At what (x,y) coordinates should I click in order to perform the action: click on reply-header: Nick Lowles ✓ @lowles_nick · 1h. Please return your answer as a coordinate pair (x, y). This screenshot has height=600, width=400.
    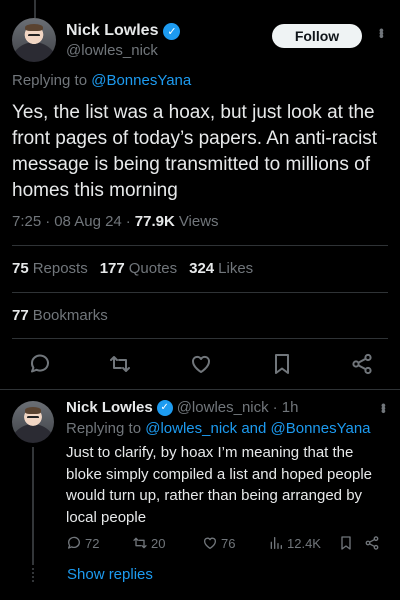
    Looking at the image, I should click on (182, 407).